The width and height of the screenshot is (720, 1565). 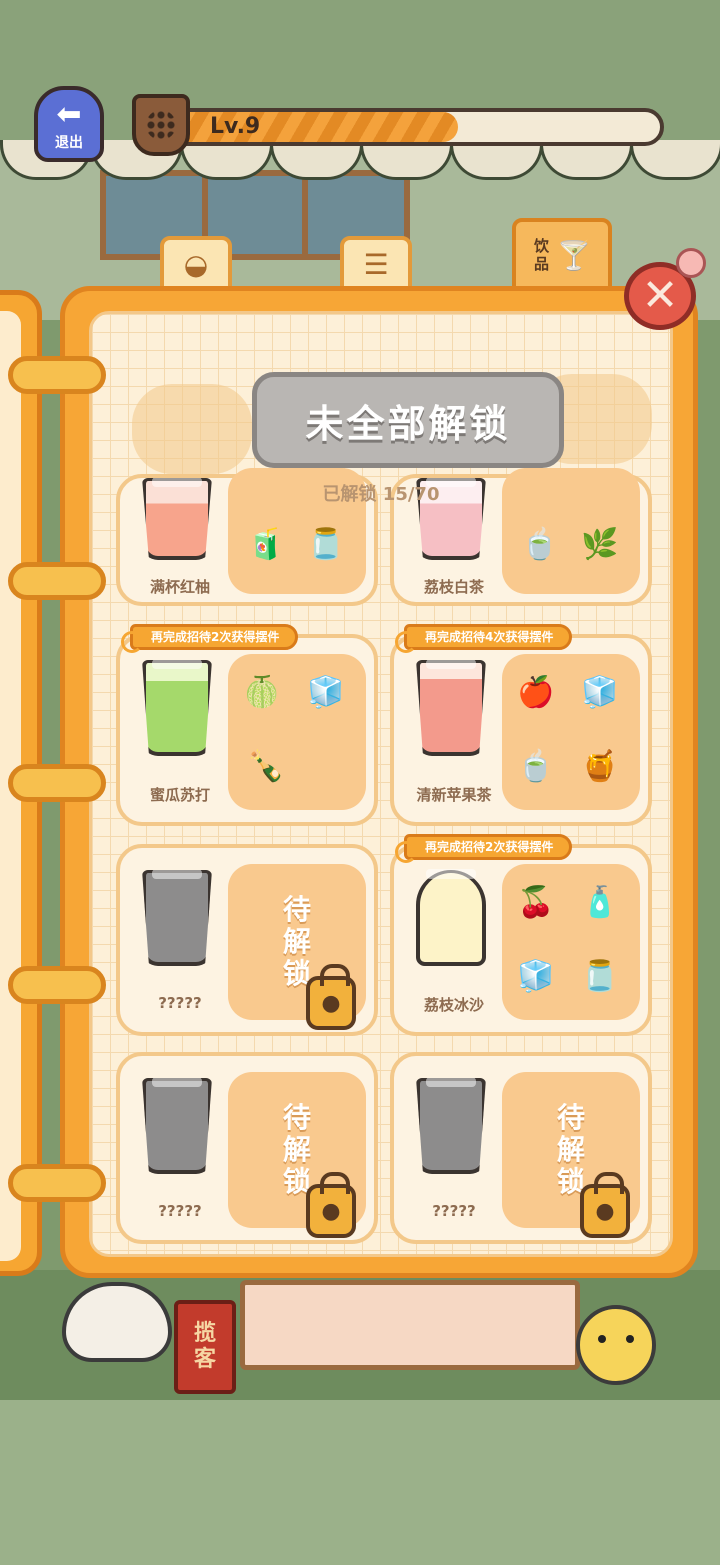 I want to click on page-decoration, so click(x=192, y=429).